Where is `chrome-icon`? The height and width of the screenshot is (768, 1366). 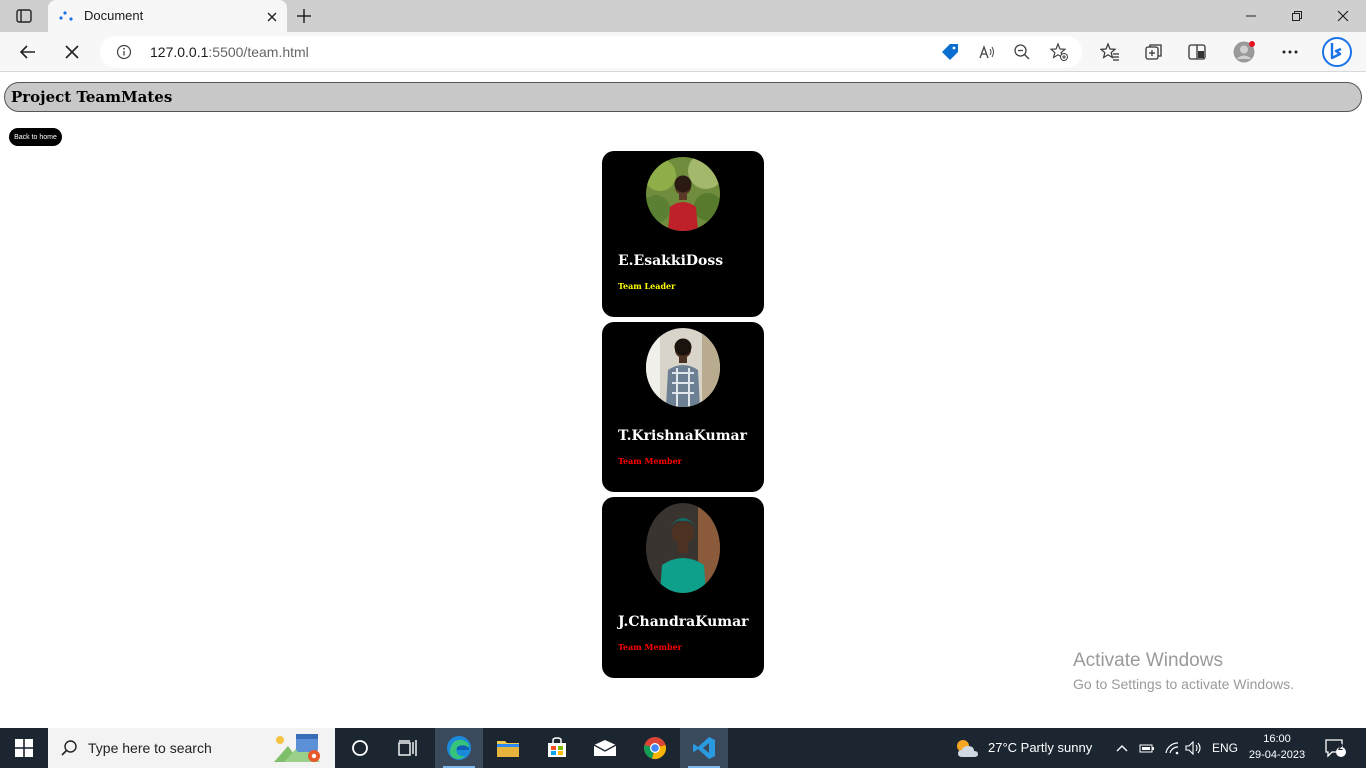 chrome-icon is located at coordinates (655, 748).